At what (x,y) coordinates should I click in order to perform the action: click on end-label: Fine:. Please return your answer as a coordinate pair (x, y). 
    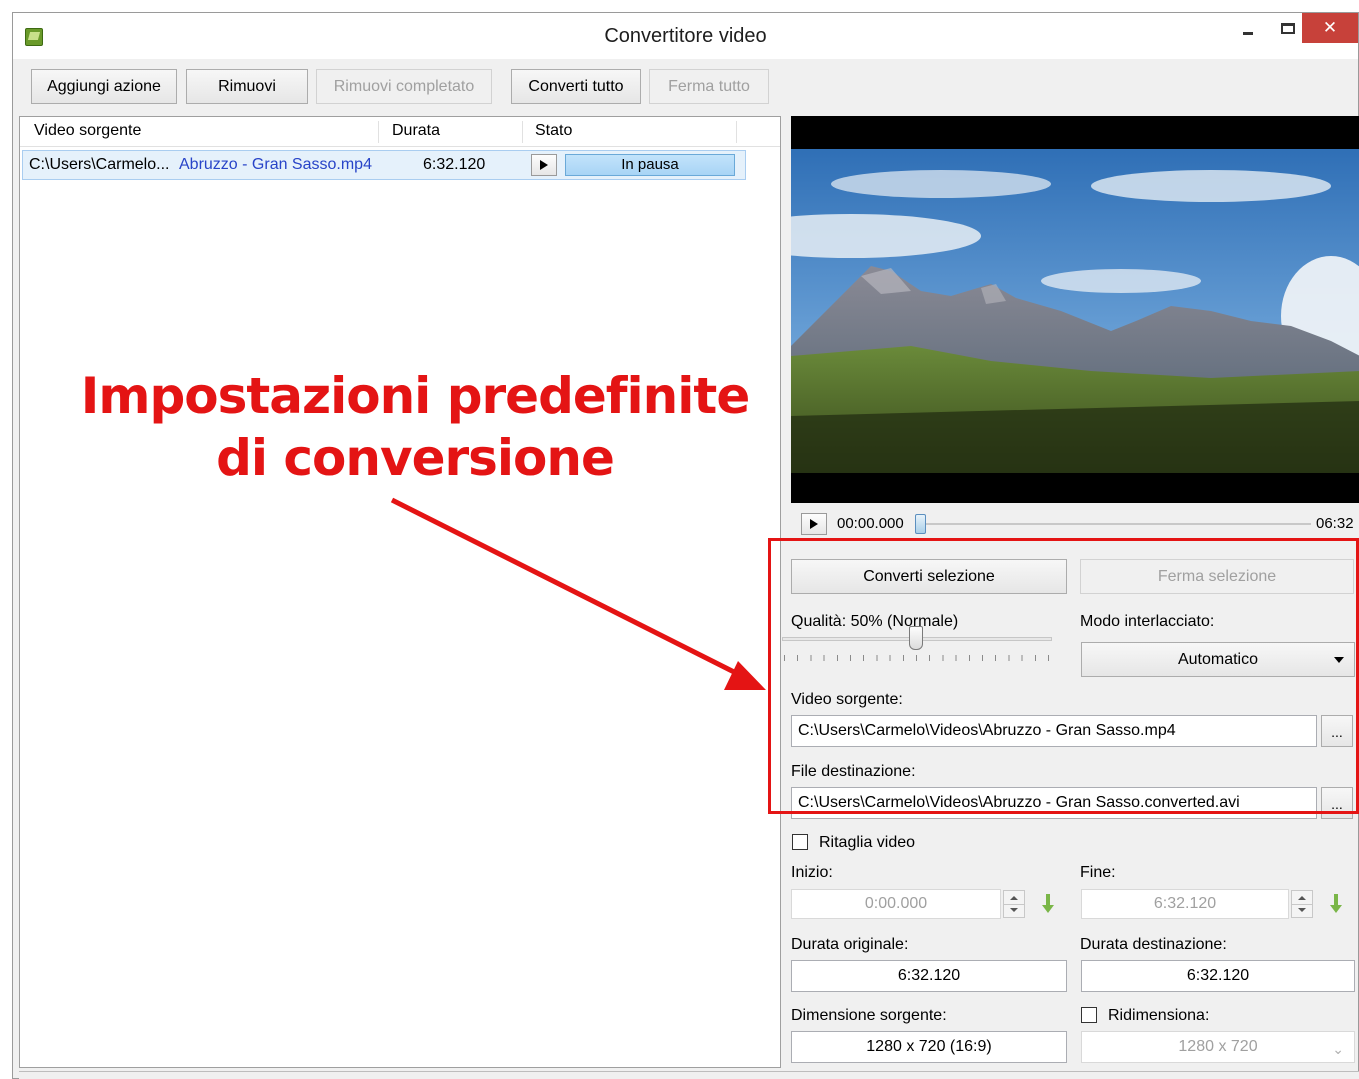
    Looking at the image, I should click on (1098, 872).